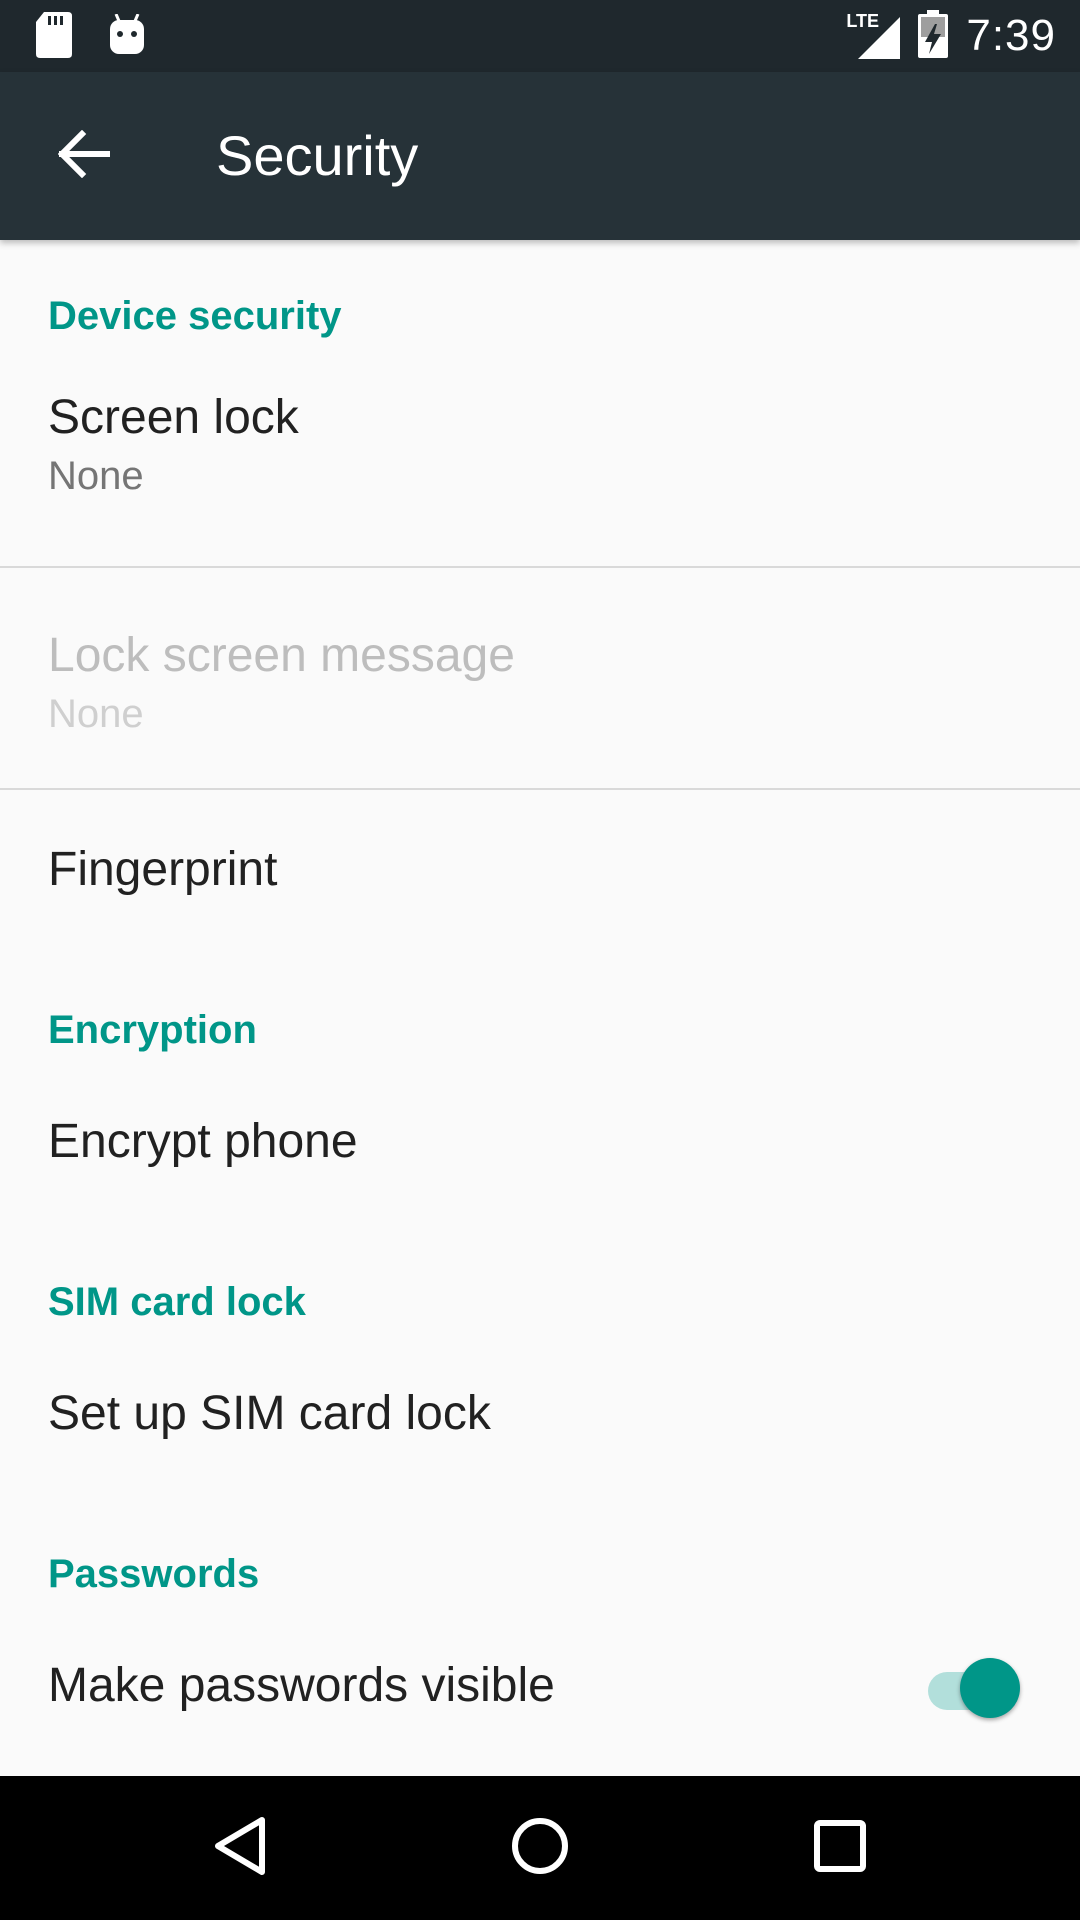  Describe the element at coordinates (195, 316) in the screenshot. I see `section-header-device-security: Device security` at that location.